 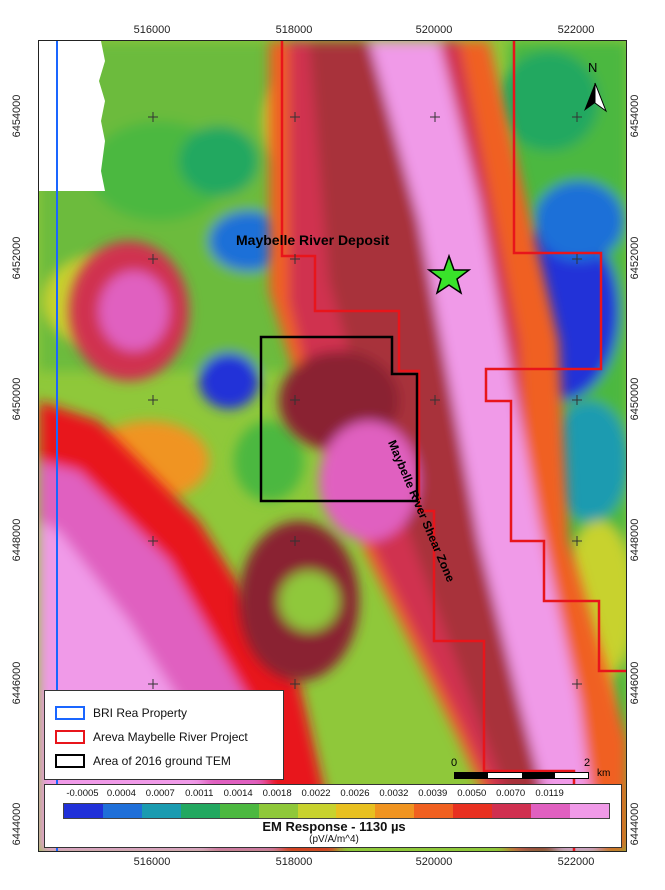 I want to click on colorbar-tick-label: 0.0004, so click(x=121, y=793).